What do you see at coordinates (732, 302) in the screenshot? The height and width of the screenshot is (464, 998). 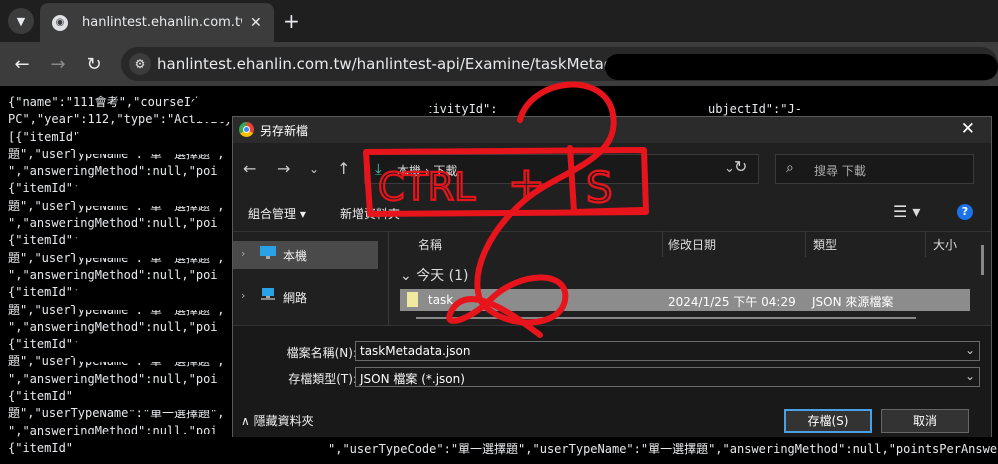 I see `file-date: 2024/1/25 下午 04:29` at bounding box center [732, 302].